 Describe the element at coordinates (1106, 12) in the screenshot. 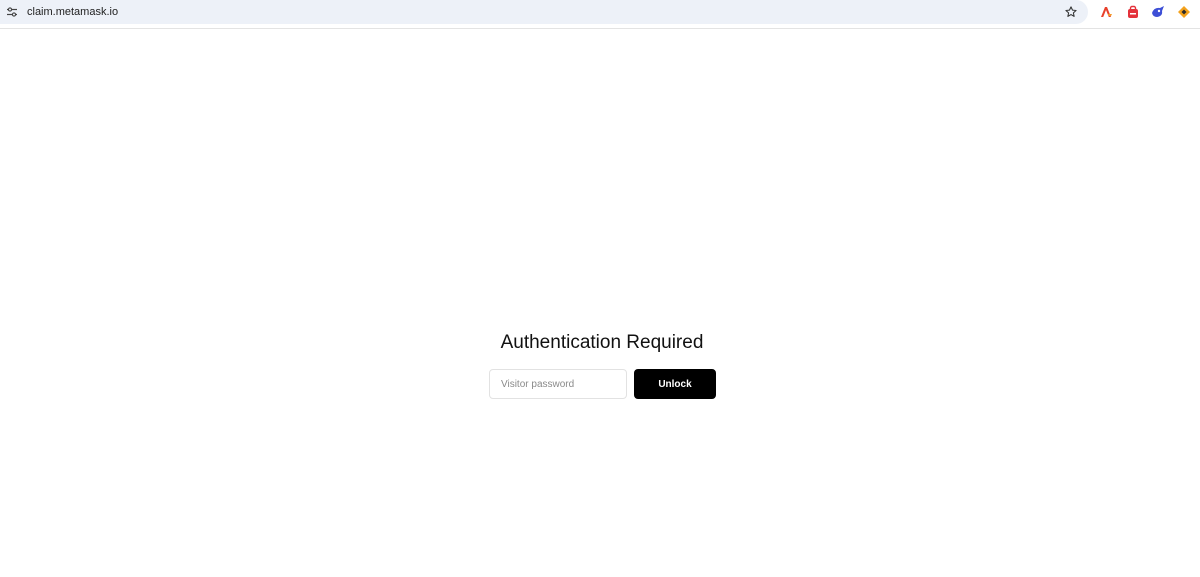

I see `adobe-acrobat-icon` at that location.